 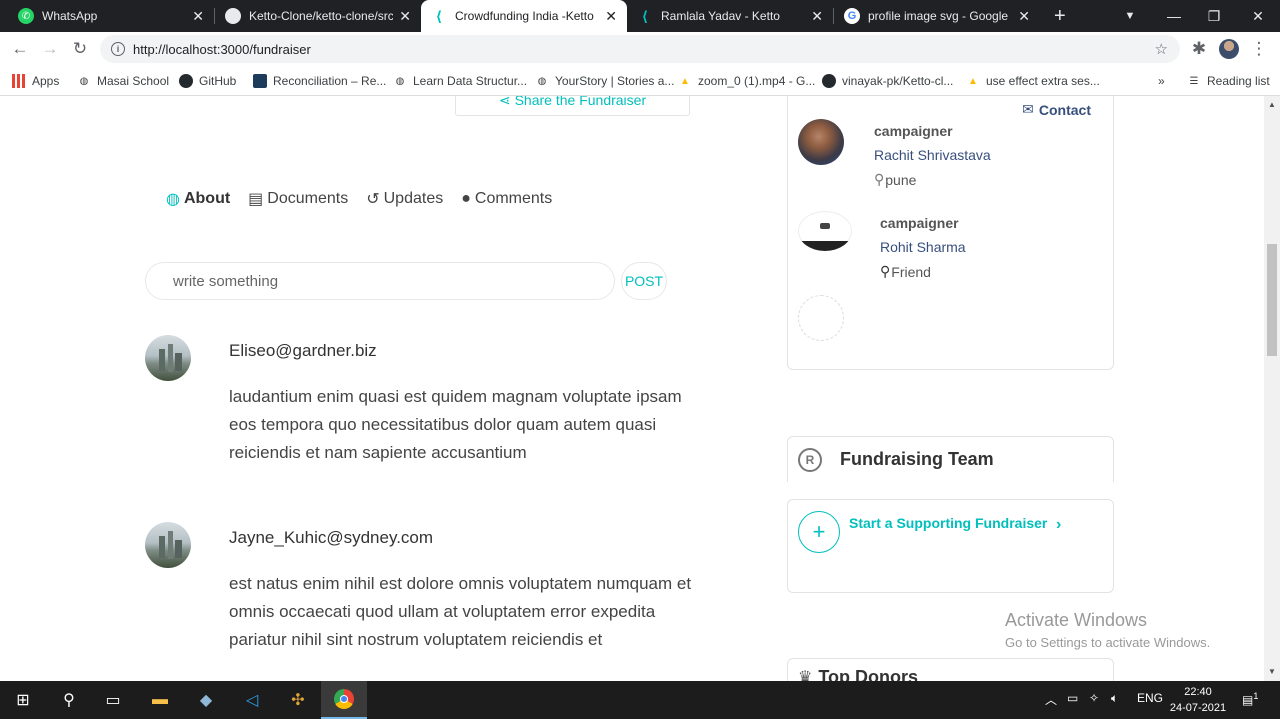 I want to click on campaigner-name: Rachit Shrivastava, so click(x=932, y=155).